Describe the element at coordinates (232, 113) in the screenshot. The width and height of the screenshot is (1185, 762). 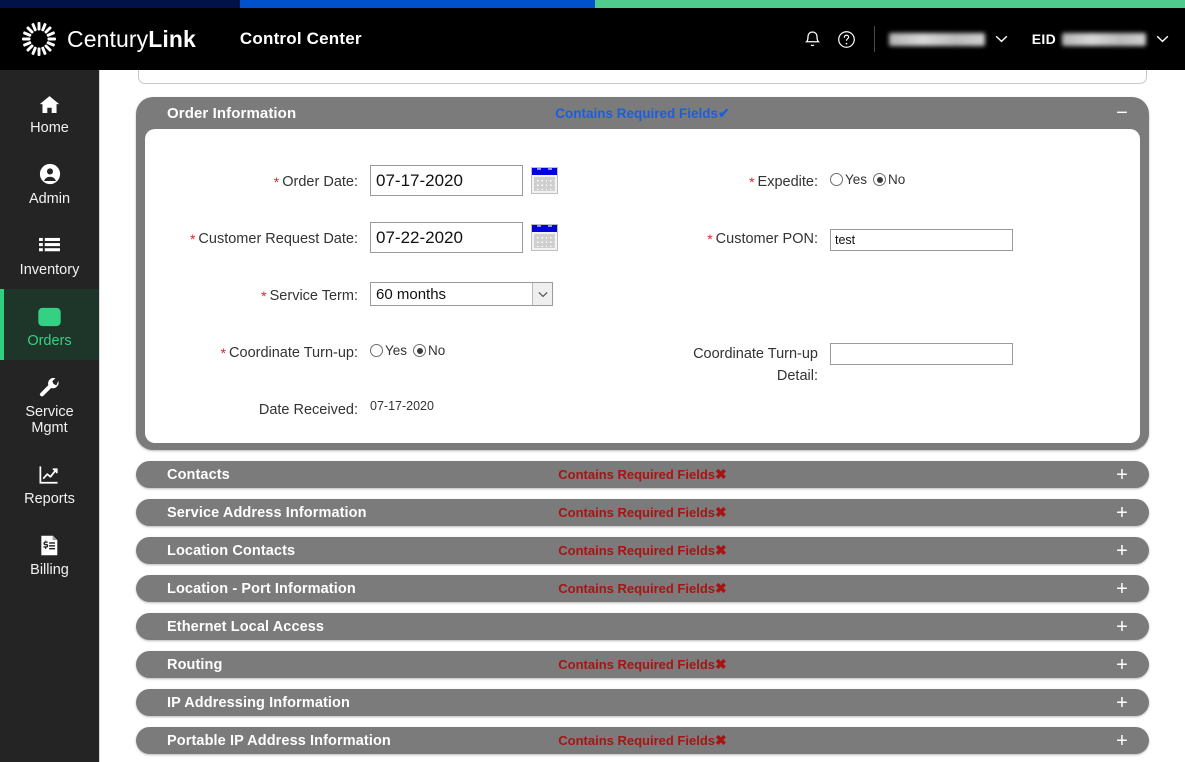
I see `section-title: Order Information` at that location.